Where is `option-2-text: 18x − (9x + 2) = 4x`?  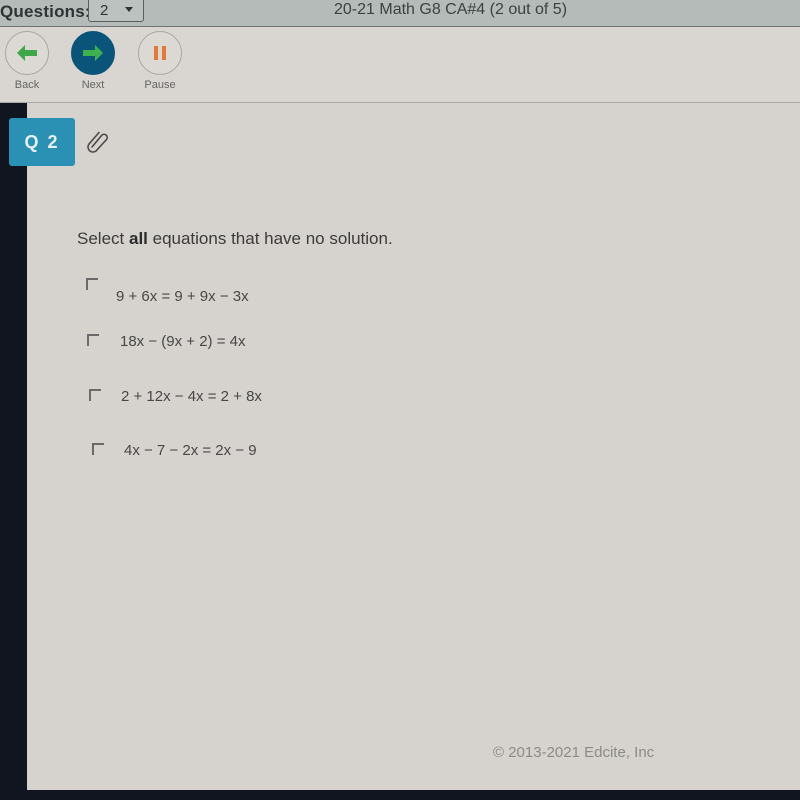 option-2-text: 18x − (9x + 2) = 4x is located at coordinates (183, 341).